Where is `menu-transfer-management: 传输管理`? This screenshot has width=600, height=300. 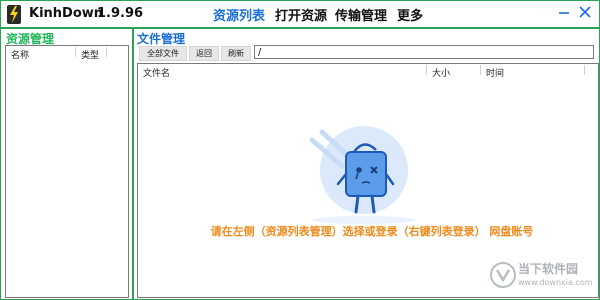 menu-transfer-management: 传输管理 is located at coordinates (361, 14).